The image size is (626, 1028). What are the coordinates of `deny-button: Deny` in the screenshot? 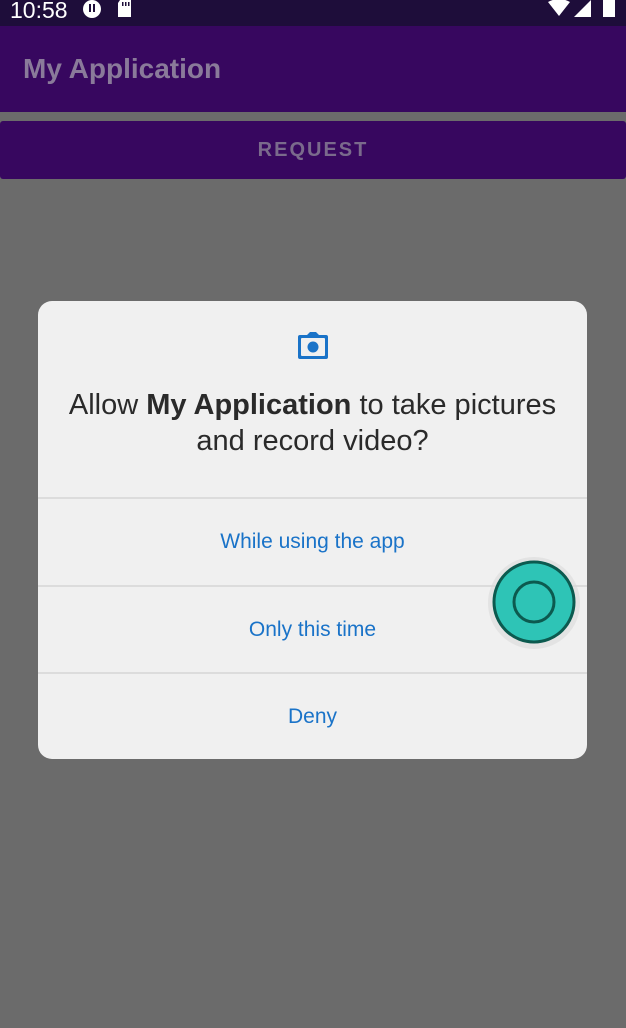 It's located at (312, 716).